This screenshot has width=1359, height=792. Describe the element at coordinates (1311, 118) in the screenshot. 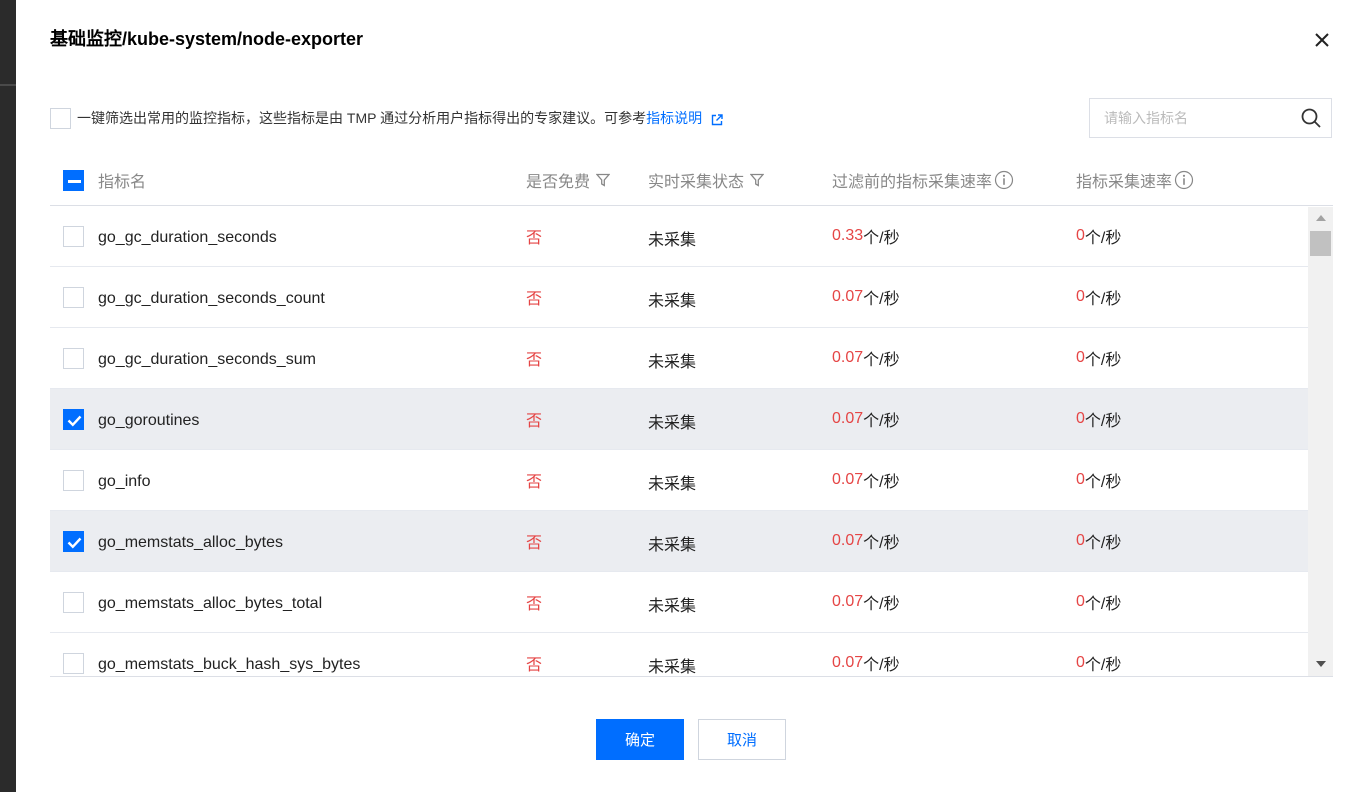

I see `search-icon` at that location.